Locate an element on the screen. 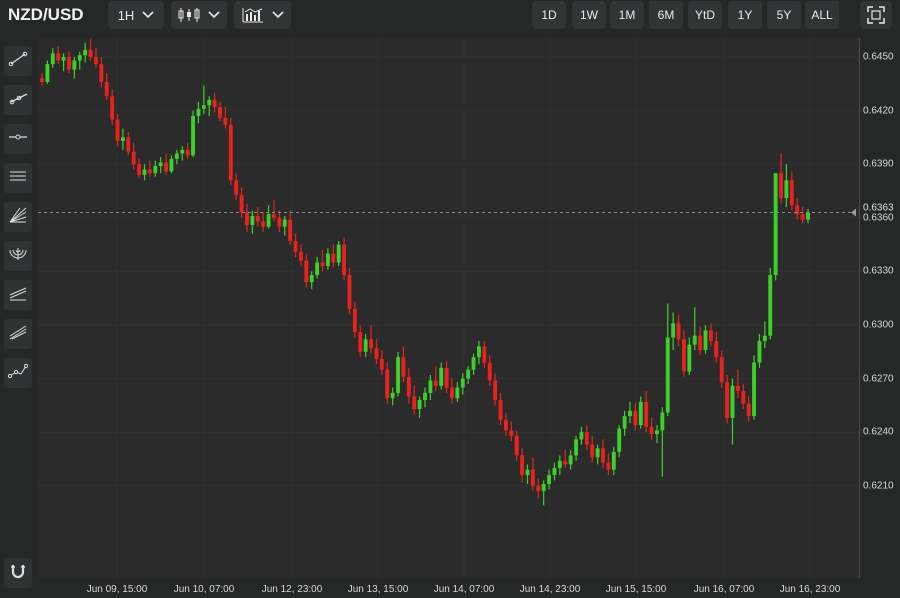  price-tick-label: 0.6210 is located at coordinates (878, 486).